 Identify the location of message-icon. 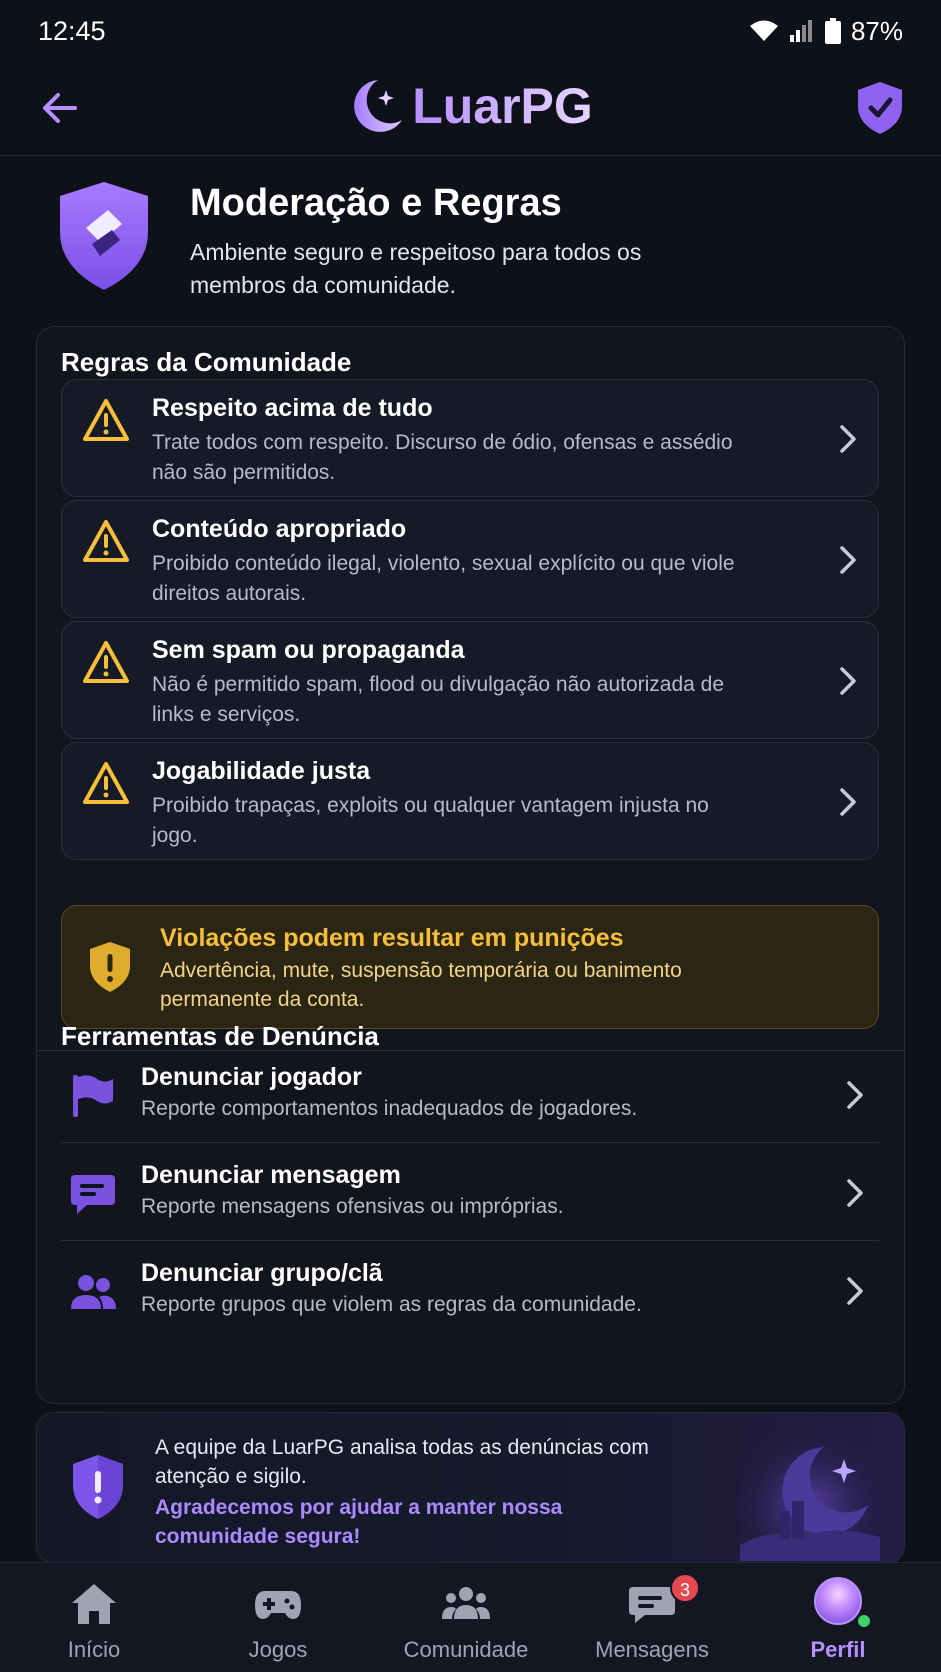
(93, 1194).